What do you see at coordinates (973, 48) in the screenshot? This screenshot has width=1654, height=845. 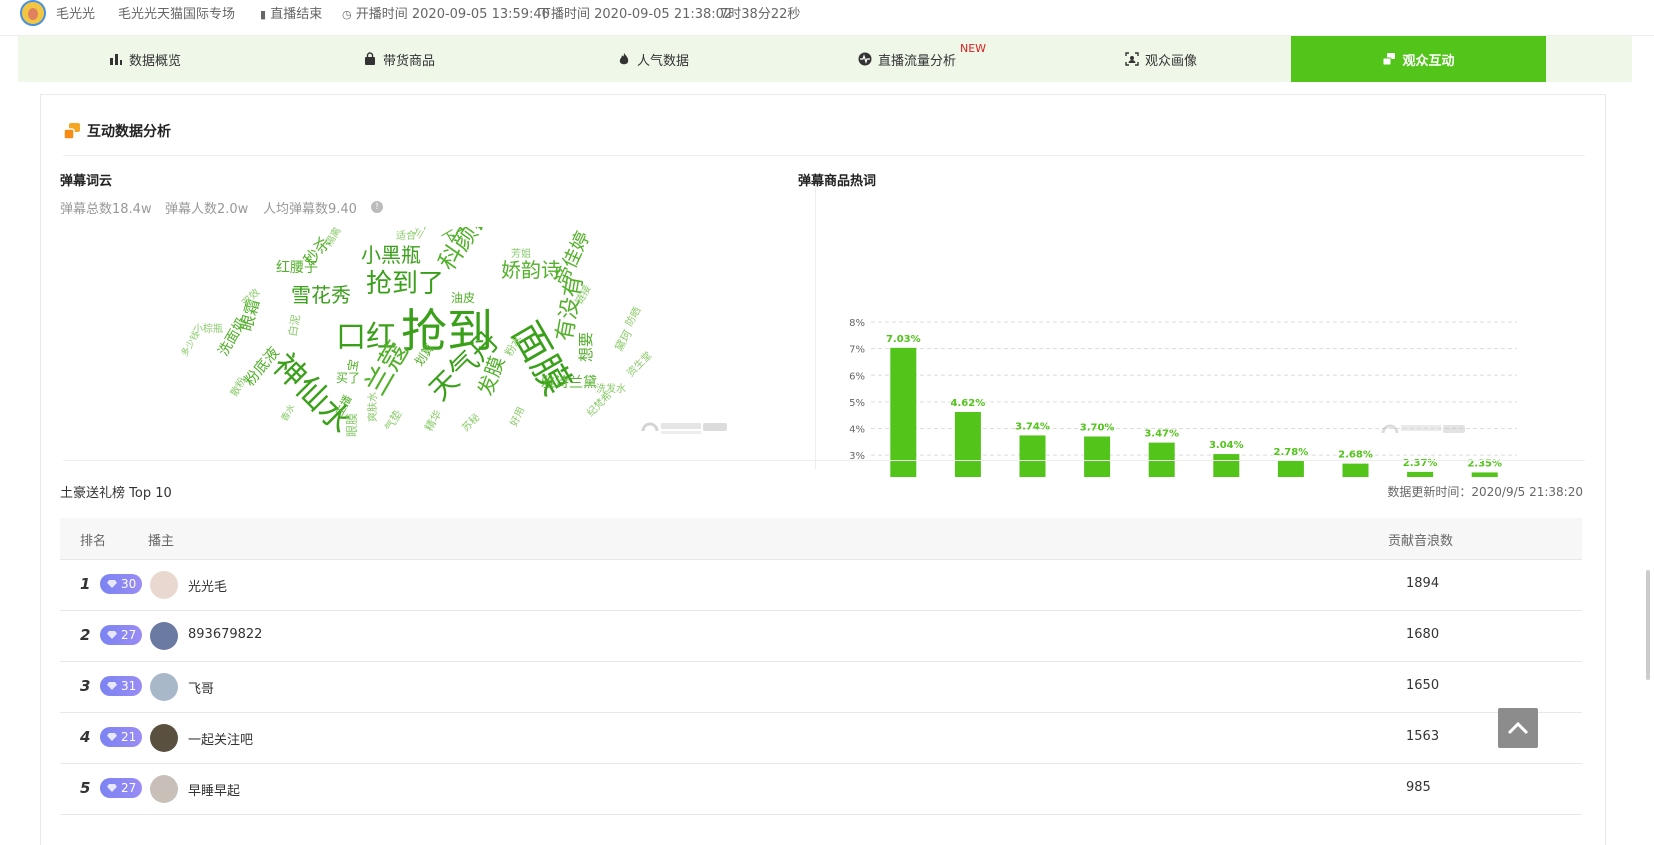 I see `new-badge: NEW` at bounding box center [973, 48].